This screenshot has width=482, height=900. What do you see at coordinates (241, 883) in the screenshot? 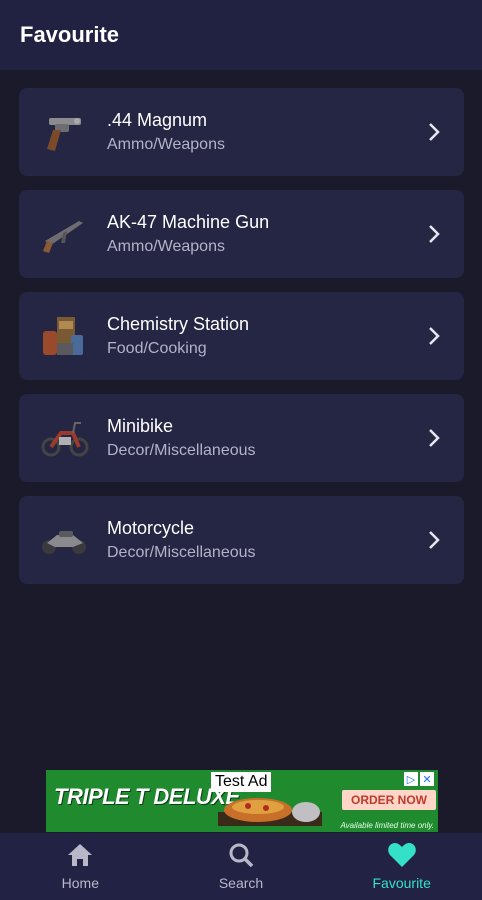
I see `nav-search-label: Search` at bounding box center [241, 883].